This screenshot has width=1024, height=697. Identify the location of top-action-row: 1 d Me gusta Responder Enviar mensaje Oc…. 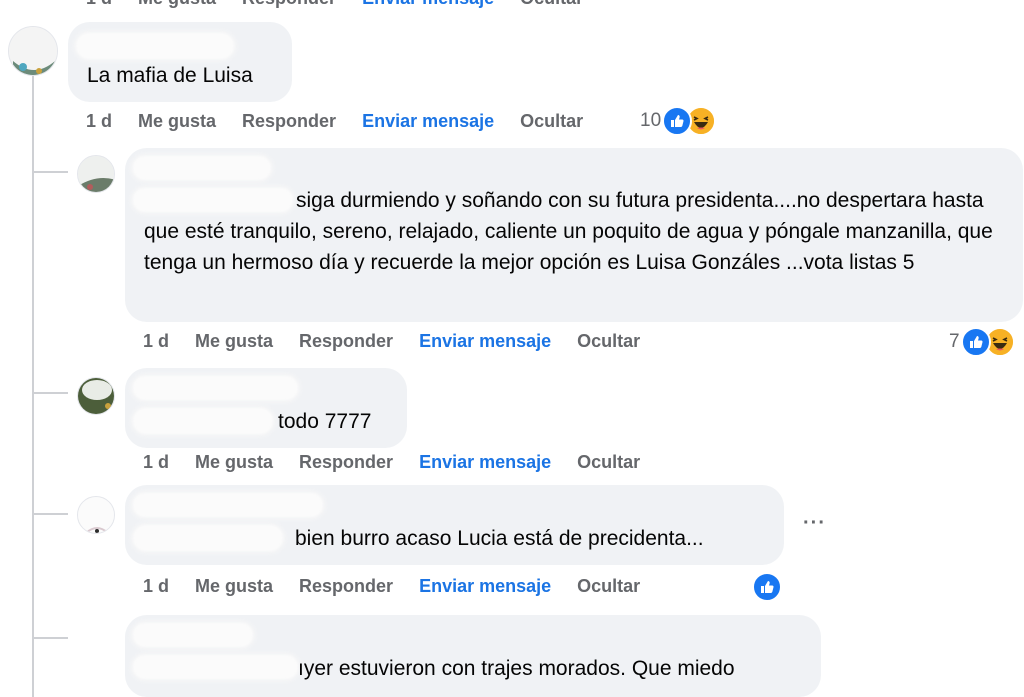
(334, 4).